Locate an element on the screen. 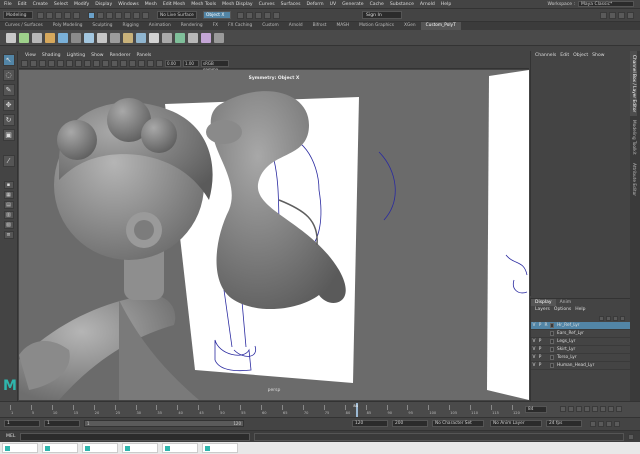  menu-set-dropdown: Modeling is located at coordinates (18, 15).